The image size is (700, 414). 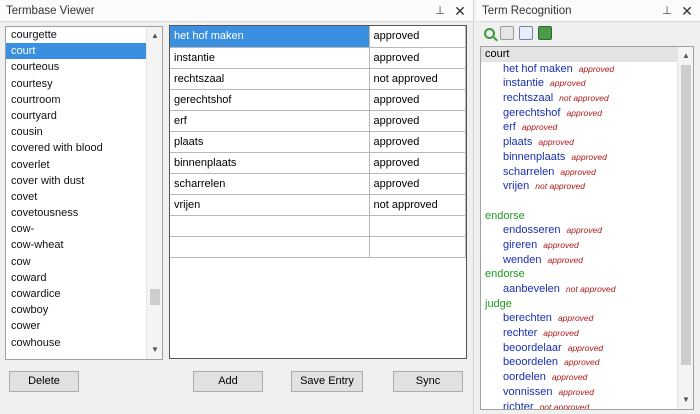 I want to click on translation-row: rechtszaal not approved, so click(x=318, y=79).